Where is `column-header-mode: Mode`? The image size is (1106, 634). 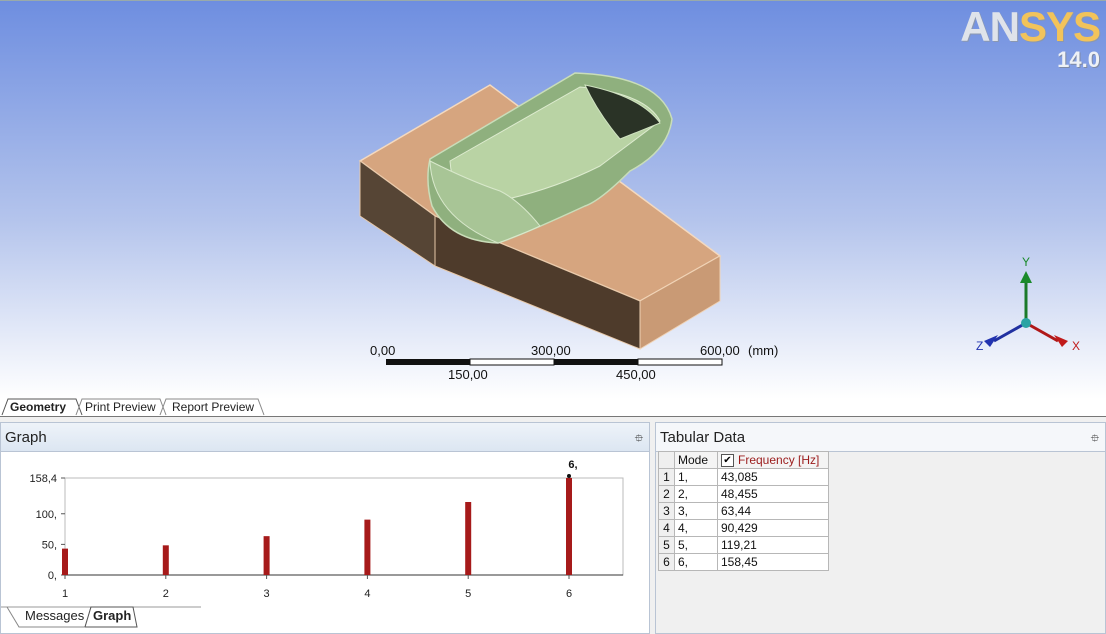
column-header-mode: Mode is located at coordinates (696, 460).